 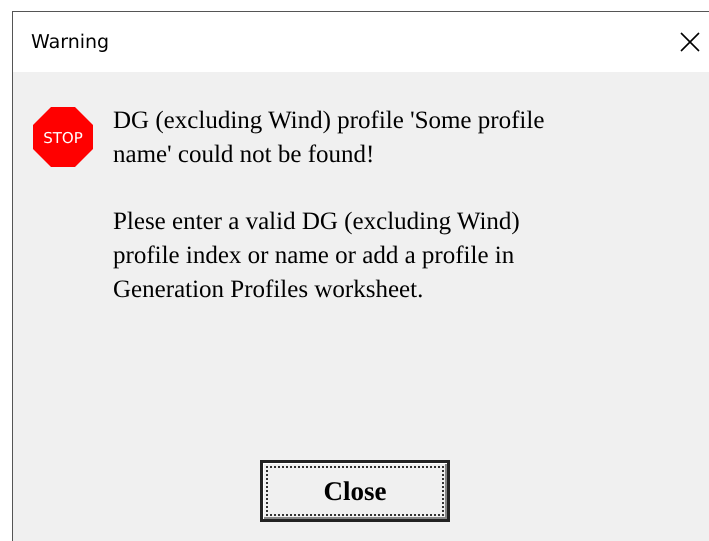 What do you see at coordinates (355, 491) in the screenshot?
I see `close-button: Close` at bounding box center [355, 491].